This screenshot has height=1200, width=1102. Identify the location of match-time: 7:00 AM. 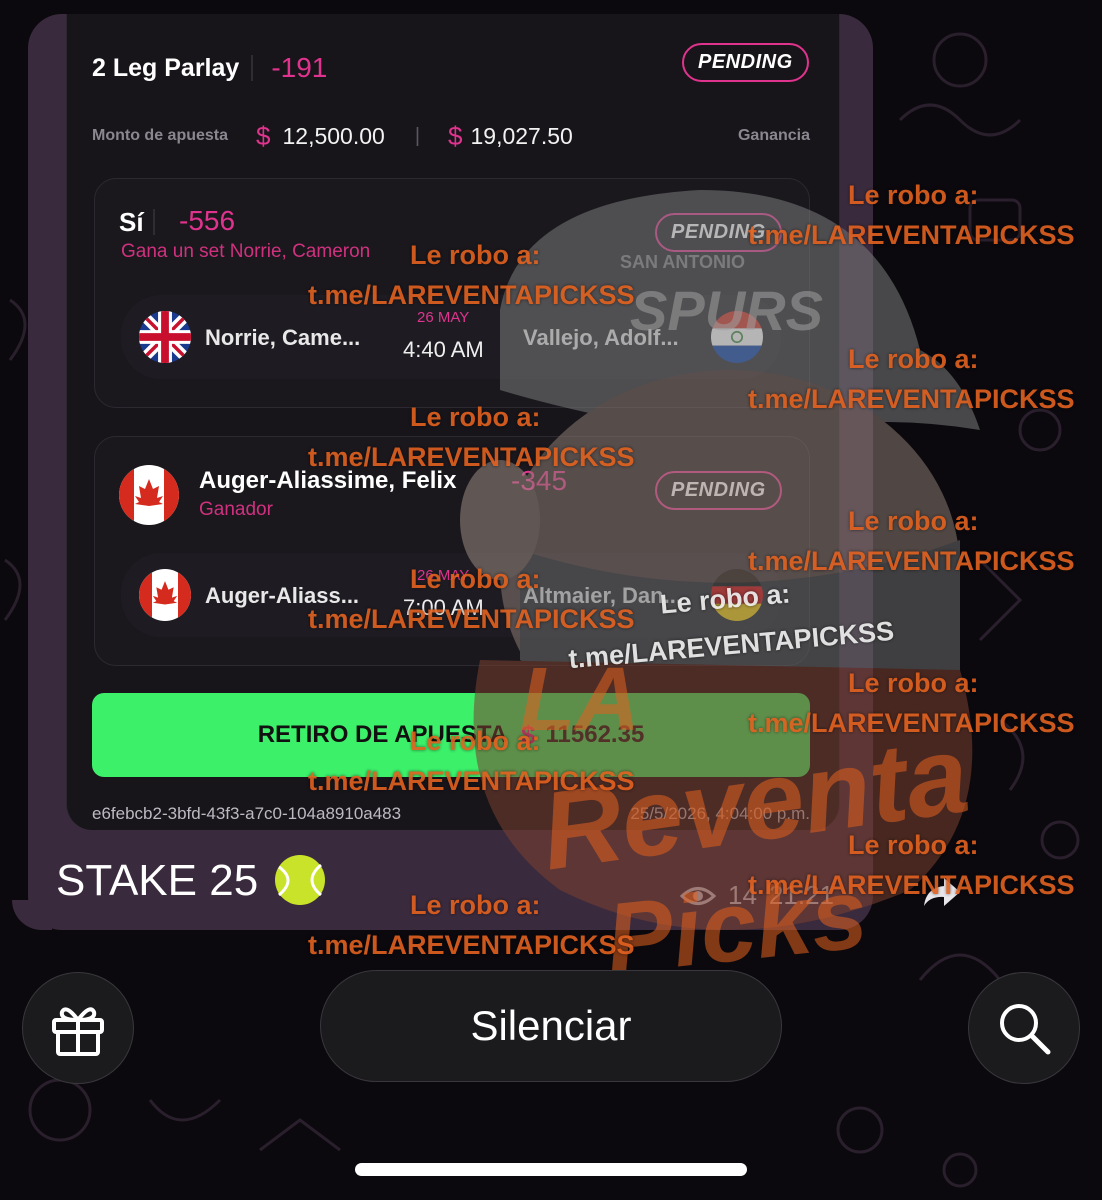
(443, 607).